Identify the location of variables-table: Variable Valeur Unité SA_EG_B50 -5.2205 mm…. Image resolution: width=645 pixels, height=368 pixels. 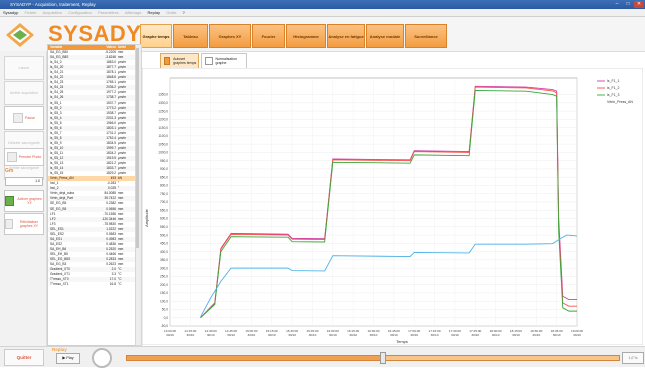
(92, 195).